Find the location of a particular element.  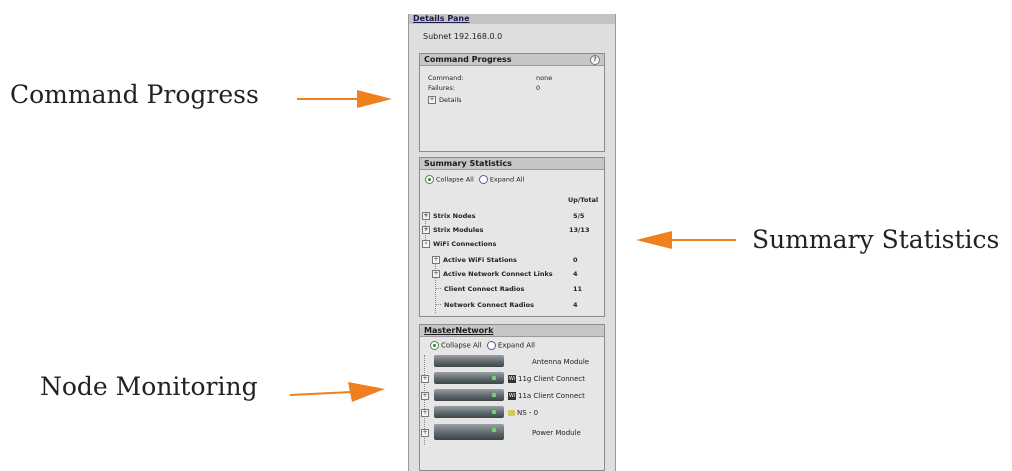

power-module-device-icon is located at coordinates (469, 432).